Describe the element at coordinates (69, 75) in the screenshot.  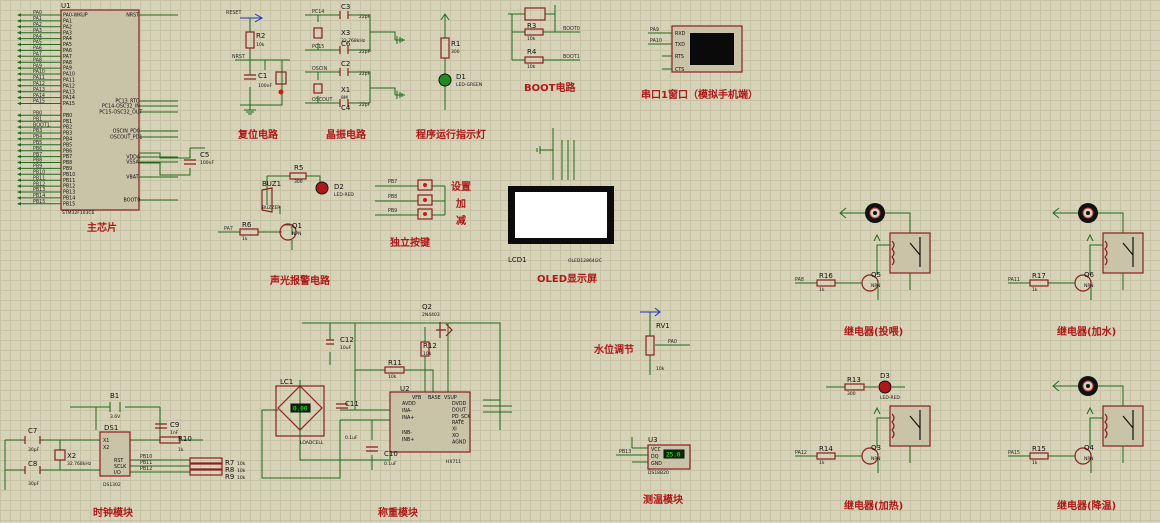
I see `mcu-pin-label: PA10` at that location.